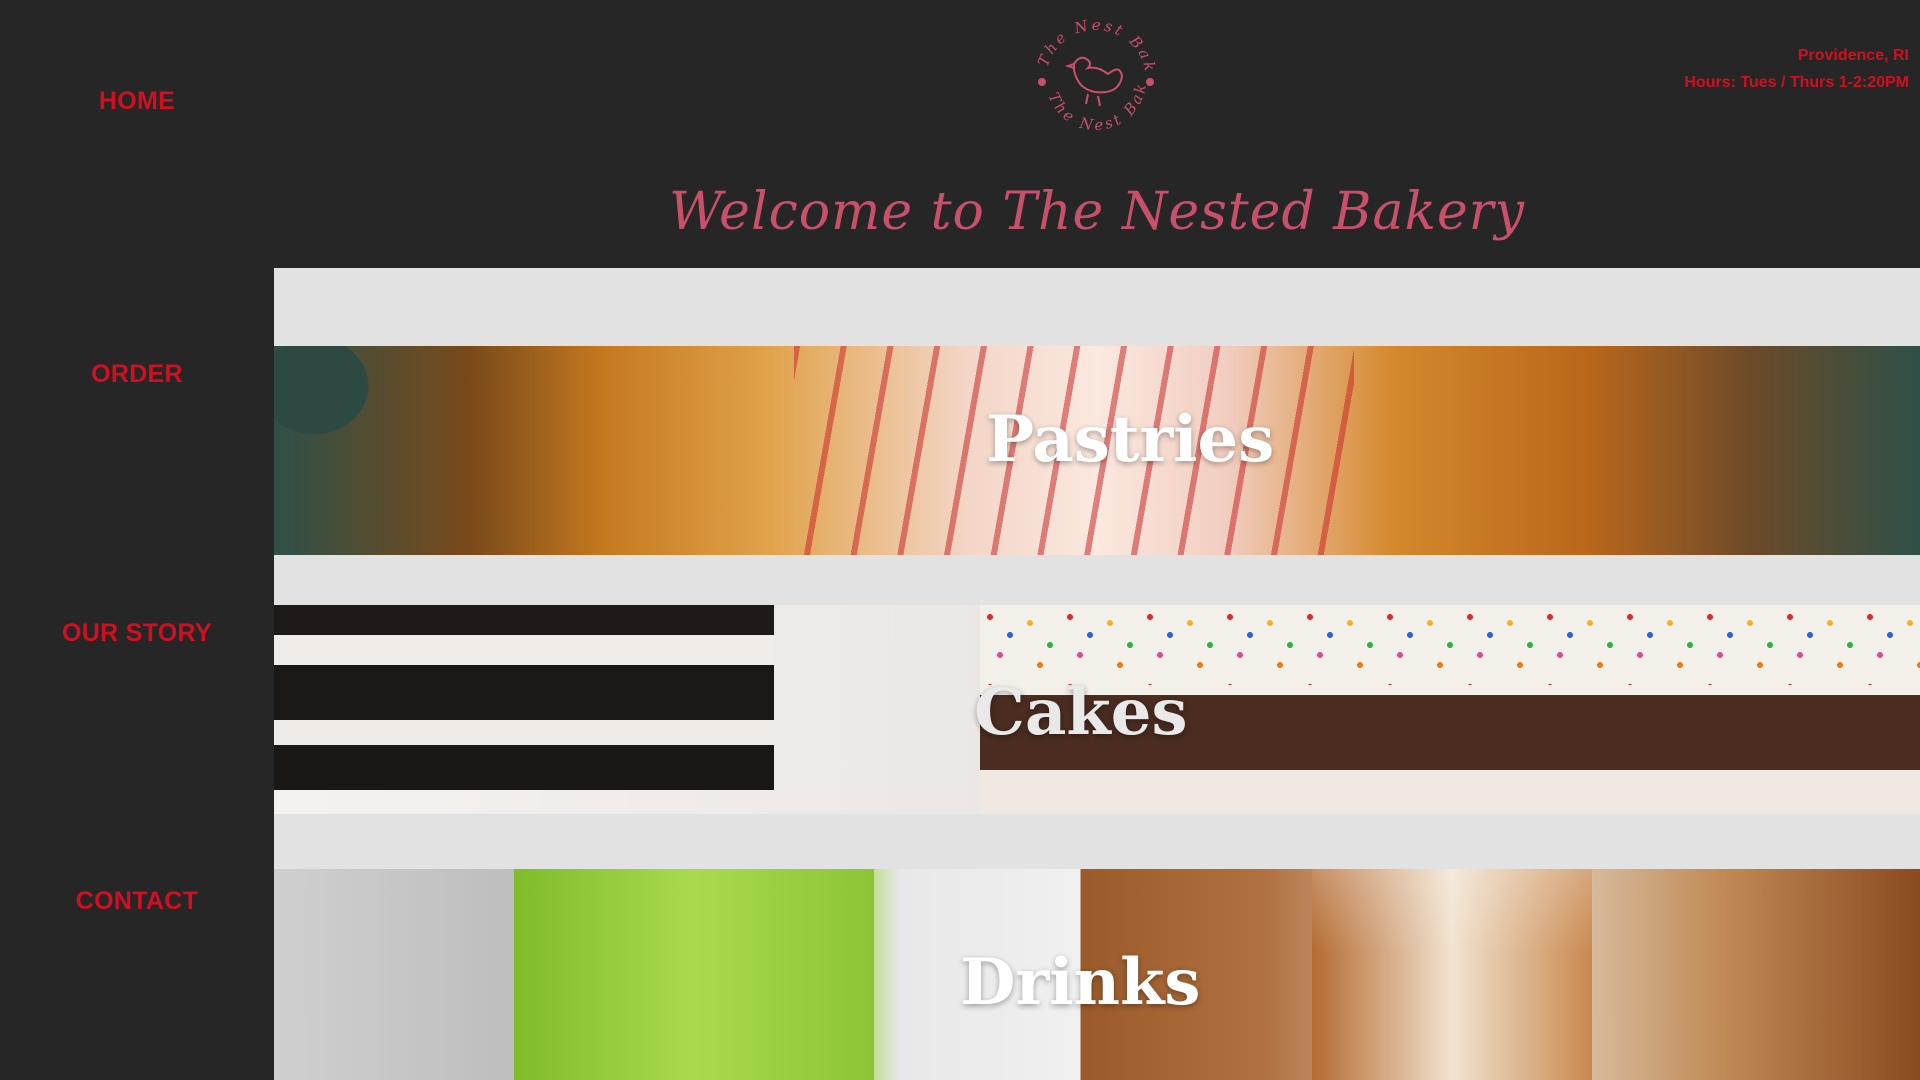 The height and width of the screenshot is (1080, 1920). Describe the element at coordinates (1080, 982) in the screenshot. I see `category-label-drinks: Drinks` at that location.